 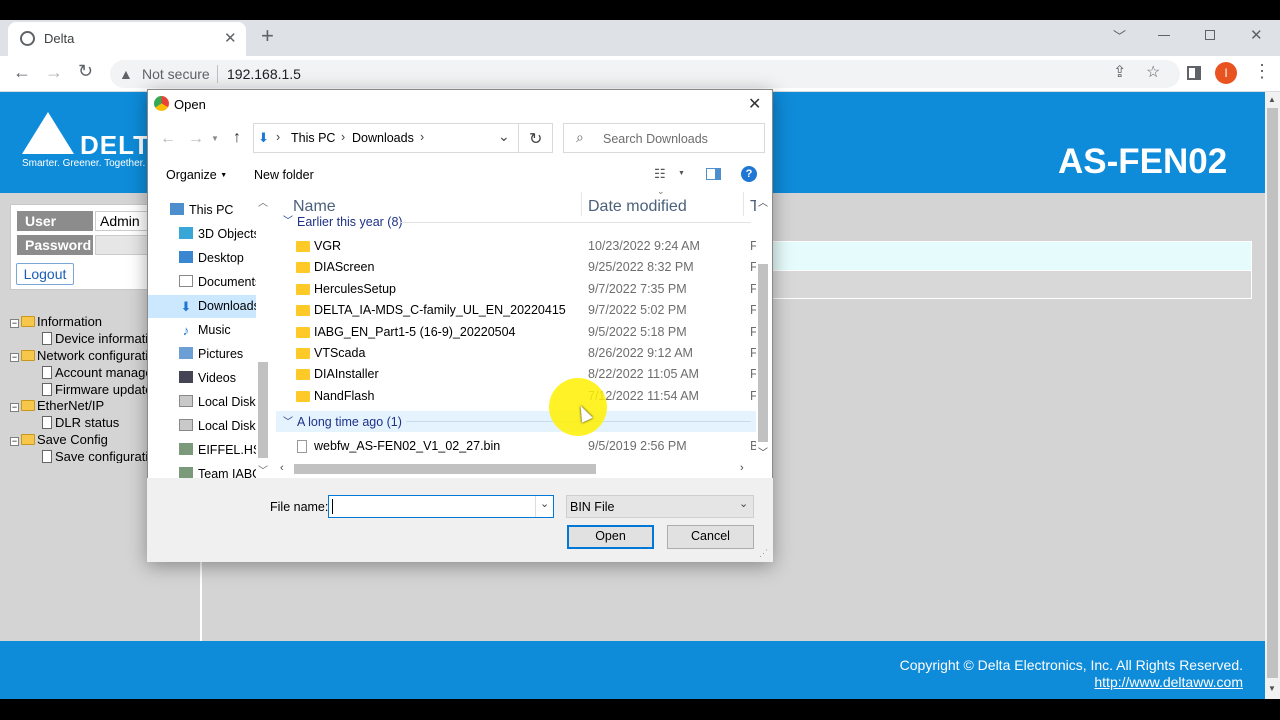 I want to click on profile-avatar: I, so click(x=1226, y=73).